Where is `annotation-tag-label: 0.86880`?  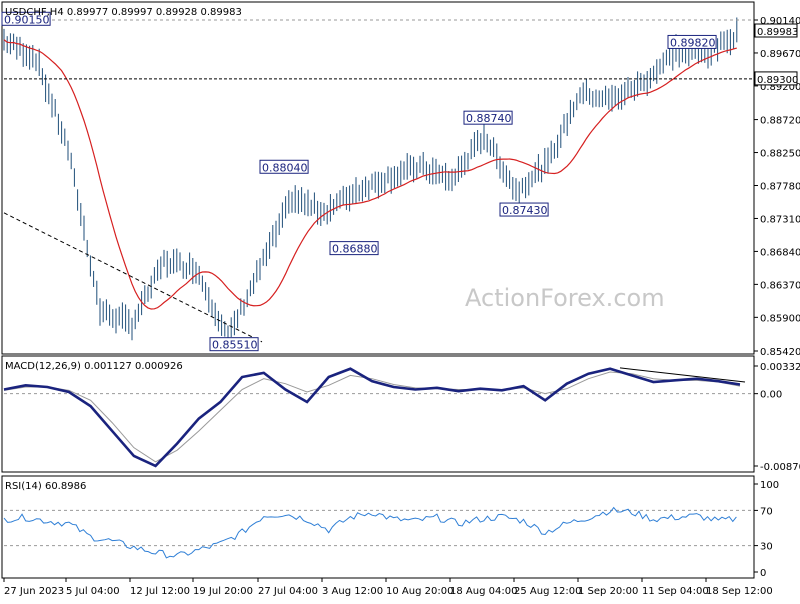
annotation-tag-label: 0.86880 is located at coordinates (355, 249).